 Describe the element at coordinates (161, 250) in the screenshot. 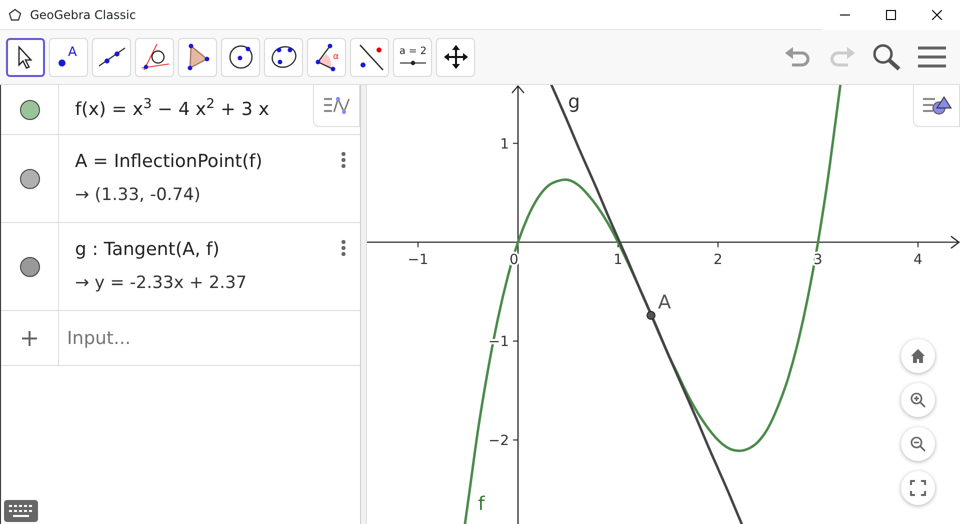

I see `algebra-definition: g : Tangent(A, f)` at that location.